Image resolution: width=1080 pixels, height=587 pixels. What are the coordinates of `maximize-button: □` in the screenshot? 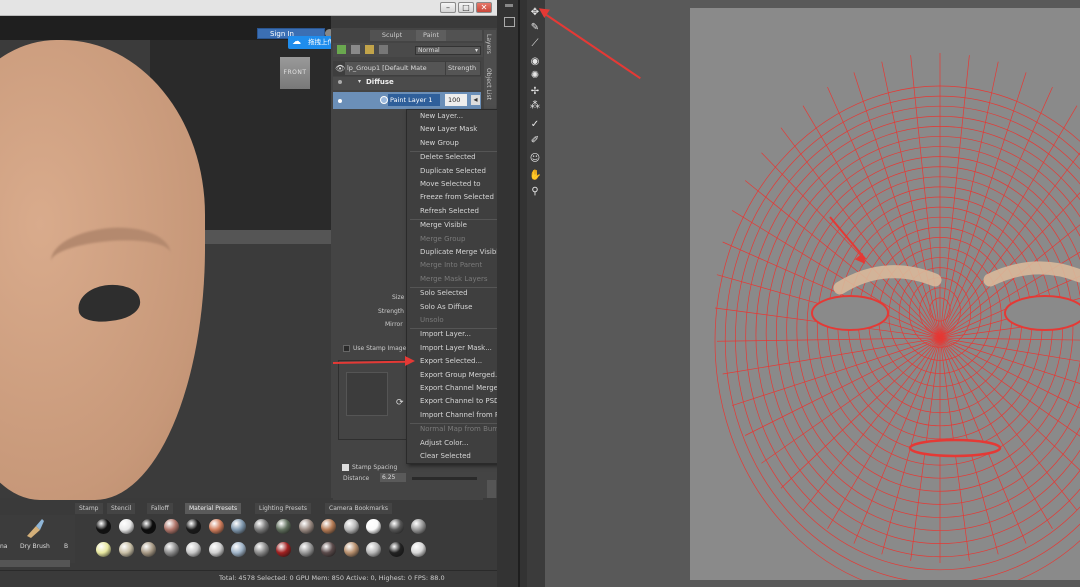 It's located at (466, 7).